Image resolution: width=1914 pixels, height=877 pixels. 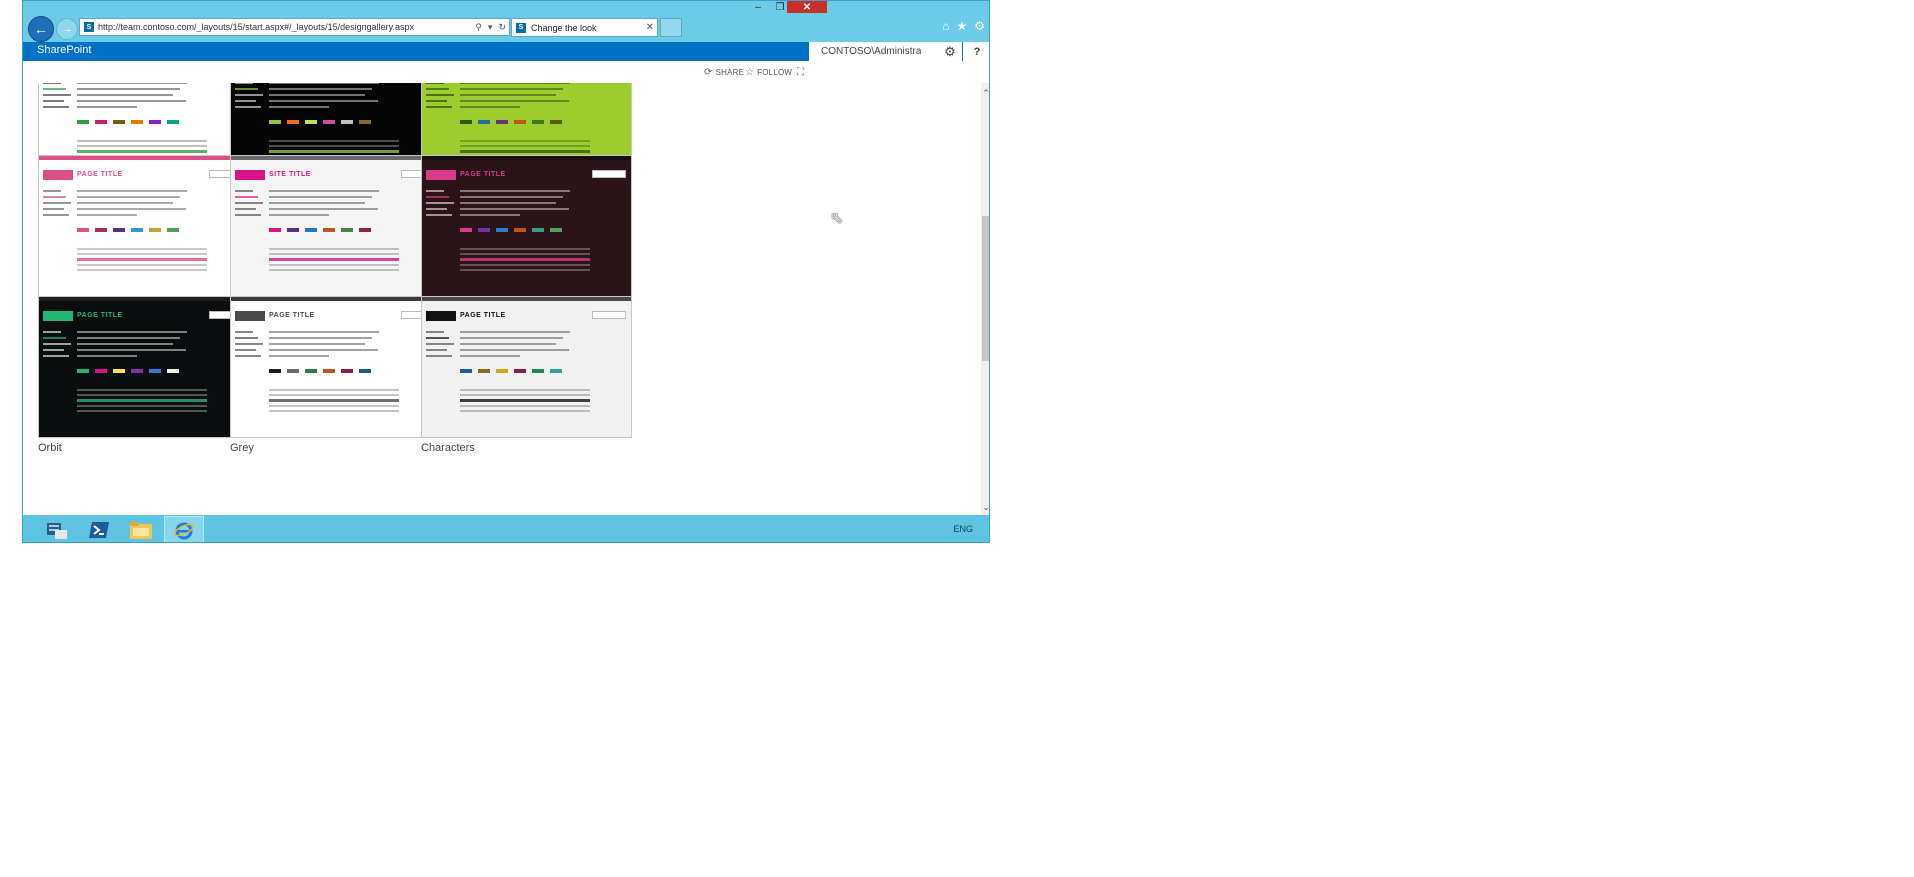 What do you see at coordinates (950, 51) in the screenshot?
I see `settings-gear-icon: ⚙` at bounding box center [950, 51].